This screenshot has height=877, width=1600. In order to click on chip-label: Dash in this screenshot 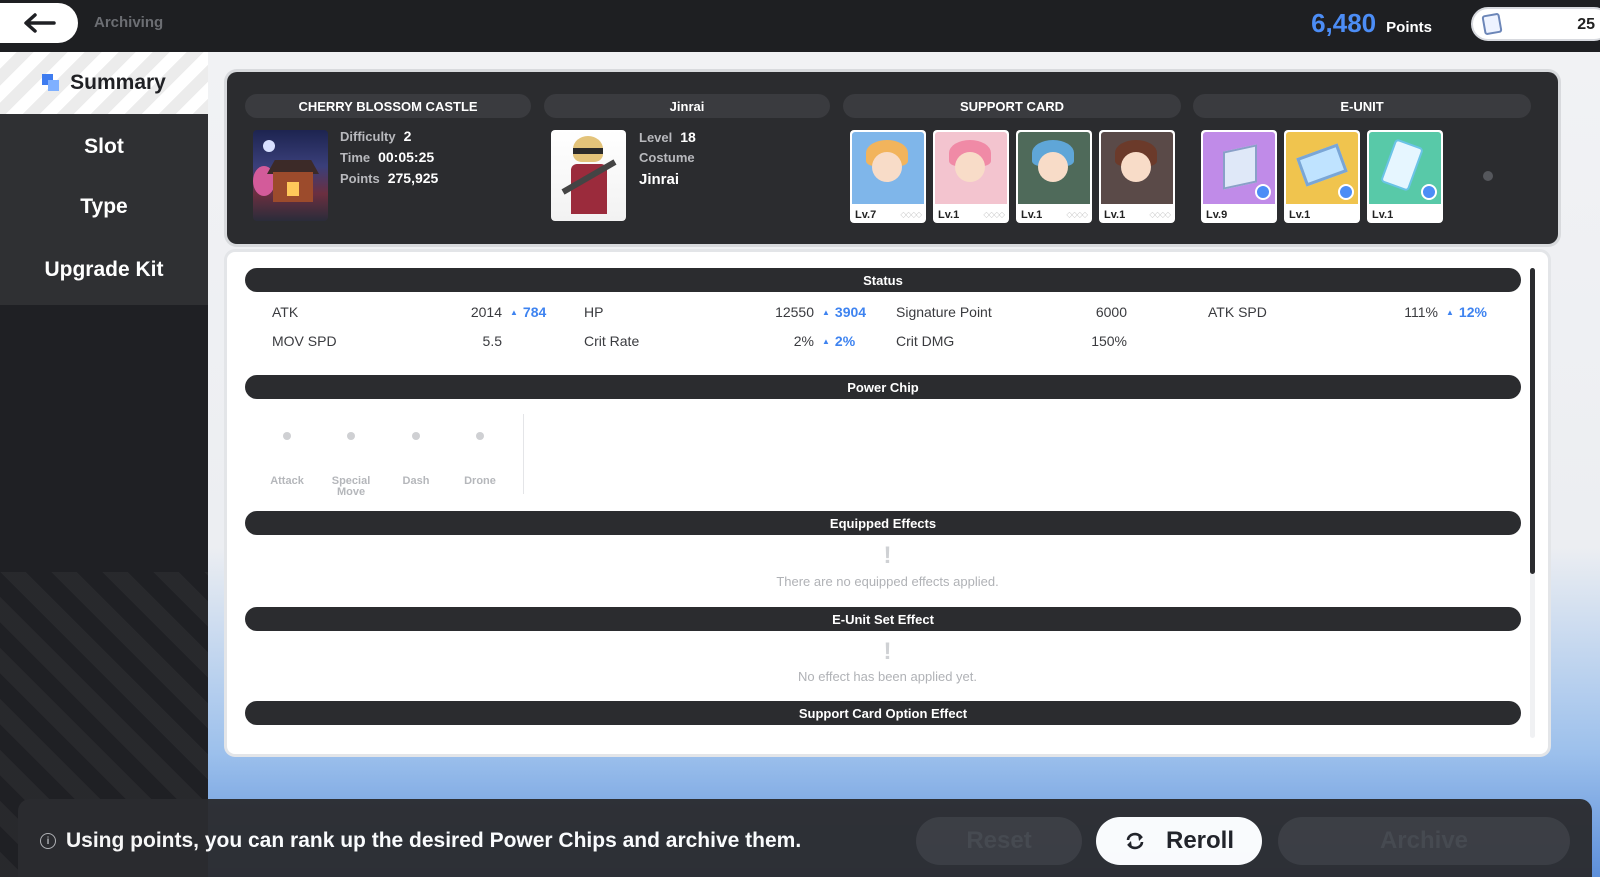, I will do `click(416, 481)`.